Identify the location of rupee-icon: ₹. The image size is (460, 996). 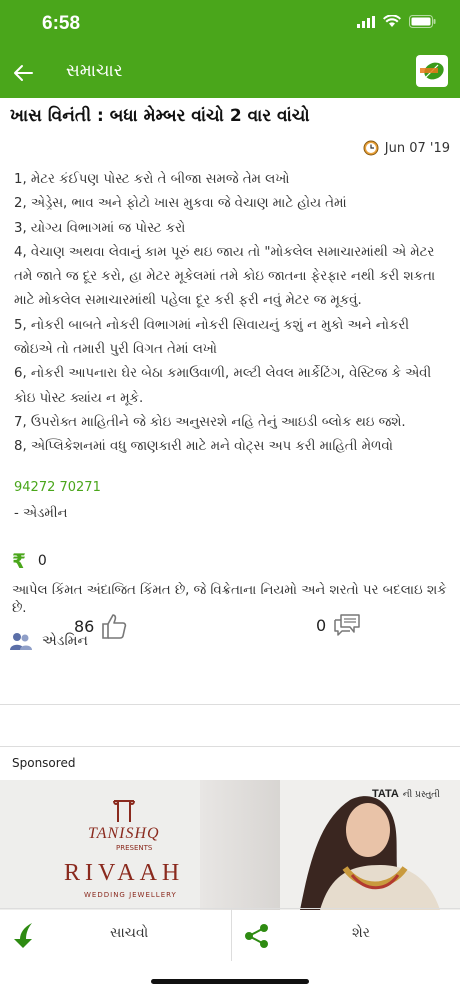
(19, 561).